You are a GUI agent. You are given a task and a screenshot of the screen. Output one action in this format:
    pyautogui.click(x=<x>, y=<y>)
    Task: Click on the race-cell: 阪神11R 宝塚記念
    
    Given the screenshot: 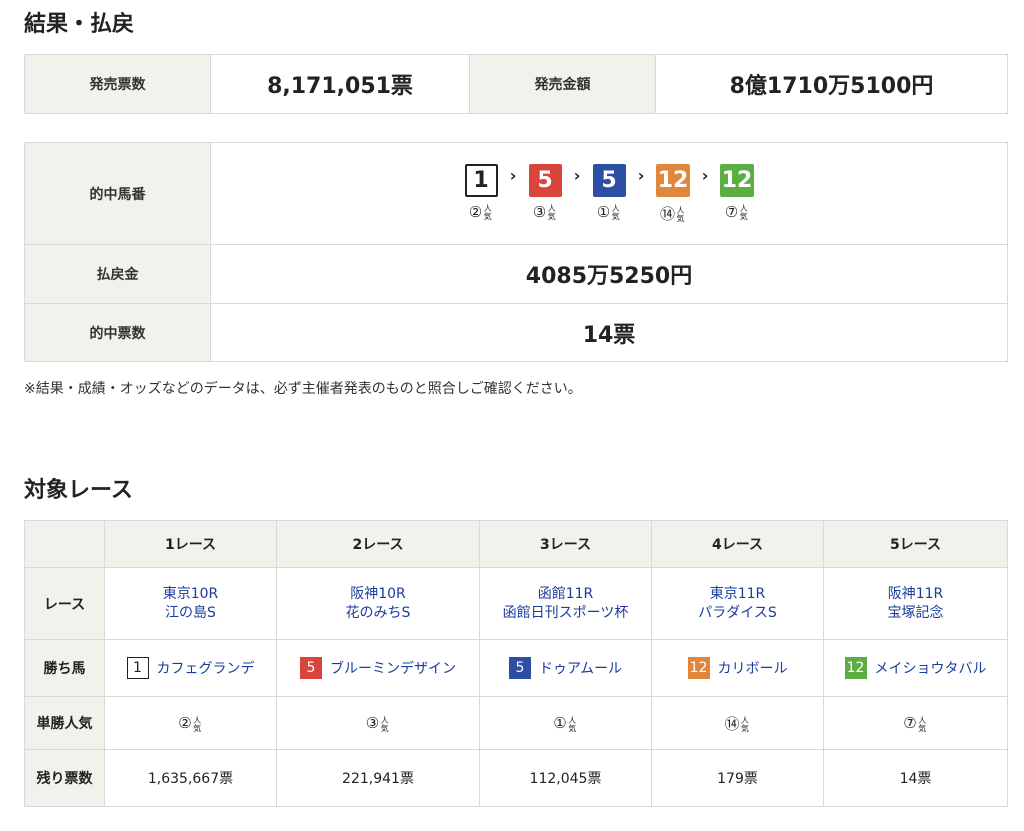 What is the action you would take?
    pyautogui.click(x=915, y=603)
    